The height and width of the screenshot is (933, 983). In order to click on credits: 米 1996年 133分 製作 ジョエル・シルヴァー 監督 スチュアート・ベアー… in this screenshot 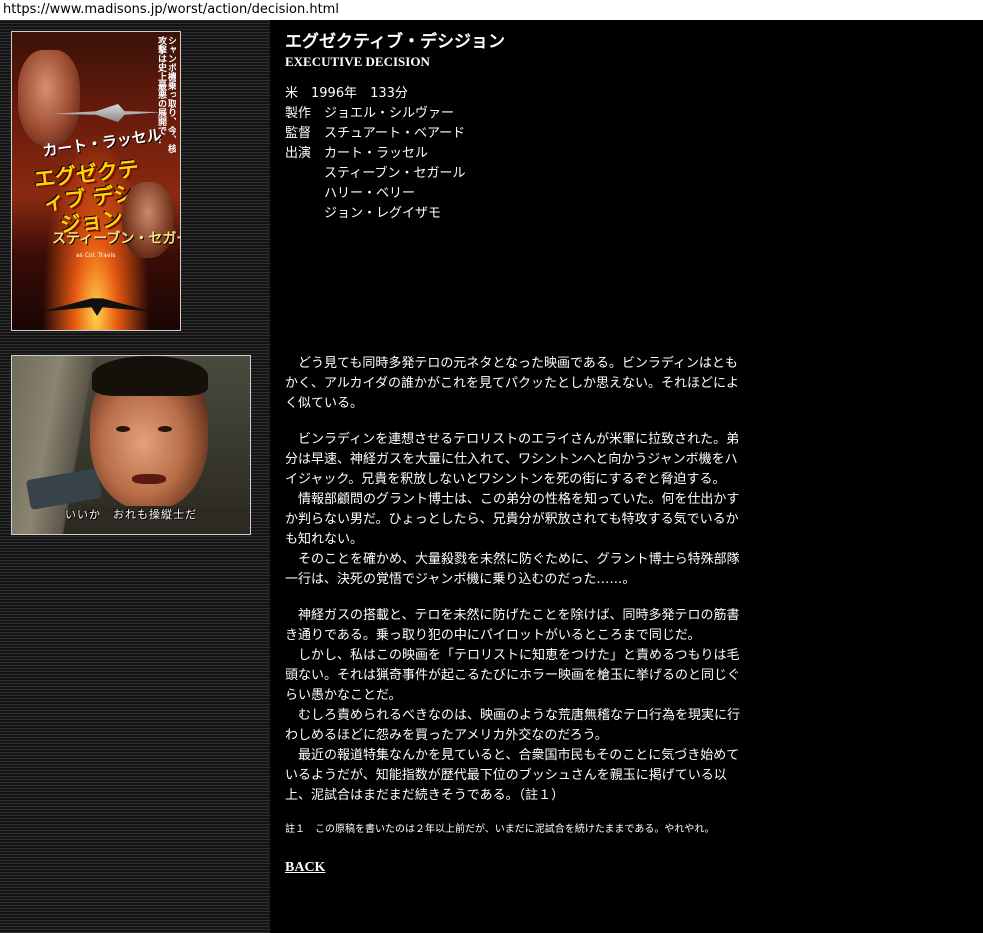, I will do `click(515, 154)`.